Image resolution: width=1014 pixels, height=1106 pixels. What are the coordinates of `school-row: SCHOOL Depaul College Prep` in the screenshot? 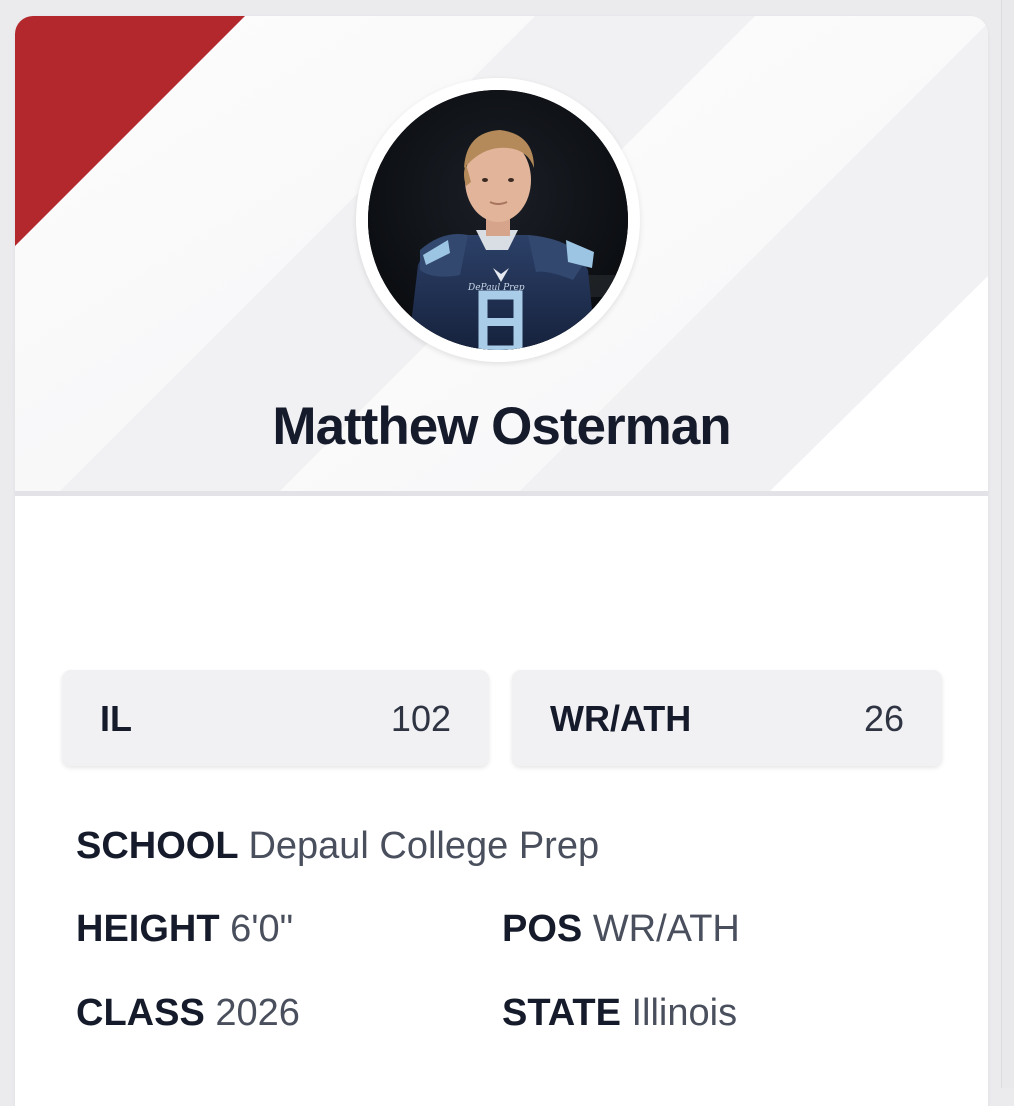 It's located at (337, 846).